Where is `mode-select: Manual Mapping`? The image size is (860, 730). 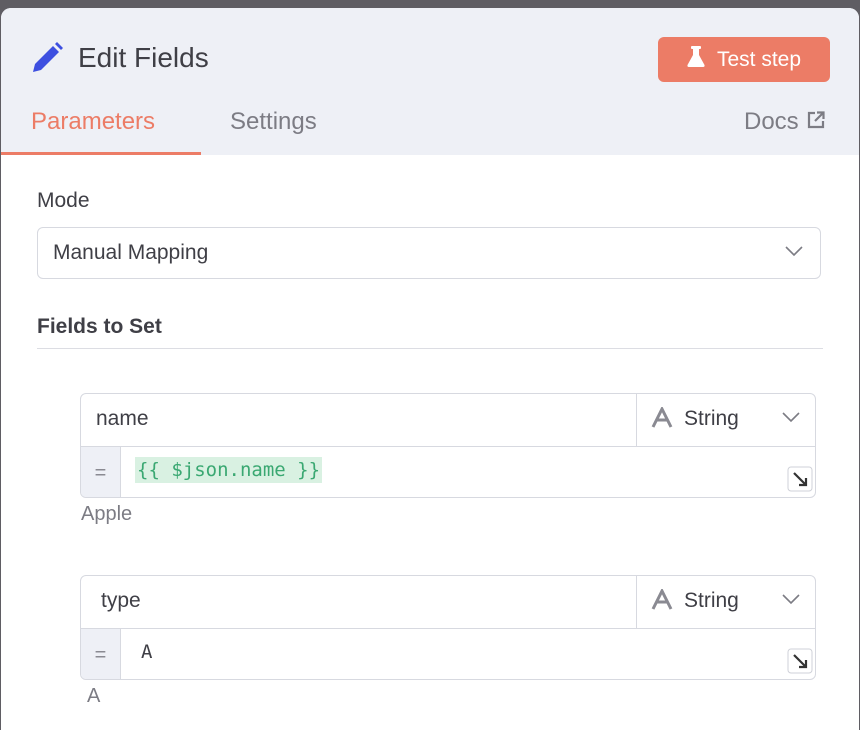 mode-select: Manual Mapping is located at coordinates (429, 253).